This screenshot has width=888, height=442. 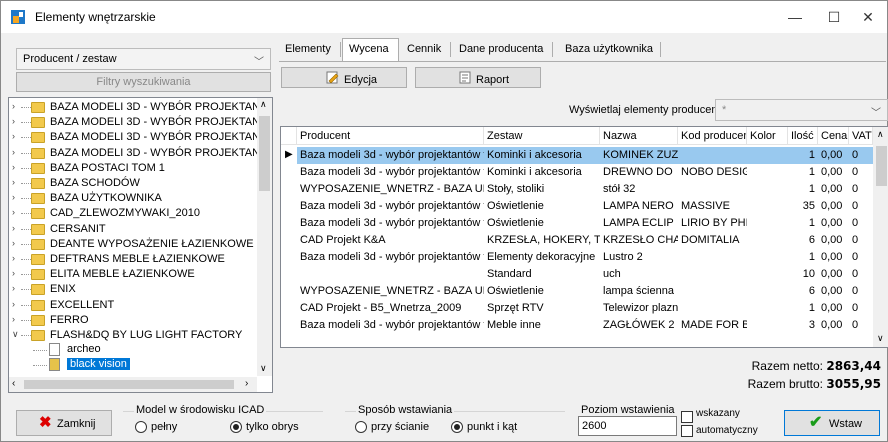 What do you see at coordinates (880, 237) in the screenshot?
I see `table-vscrollbar: ∧ ∨` at bounding box center [880, 237].